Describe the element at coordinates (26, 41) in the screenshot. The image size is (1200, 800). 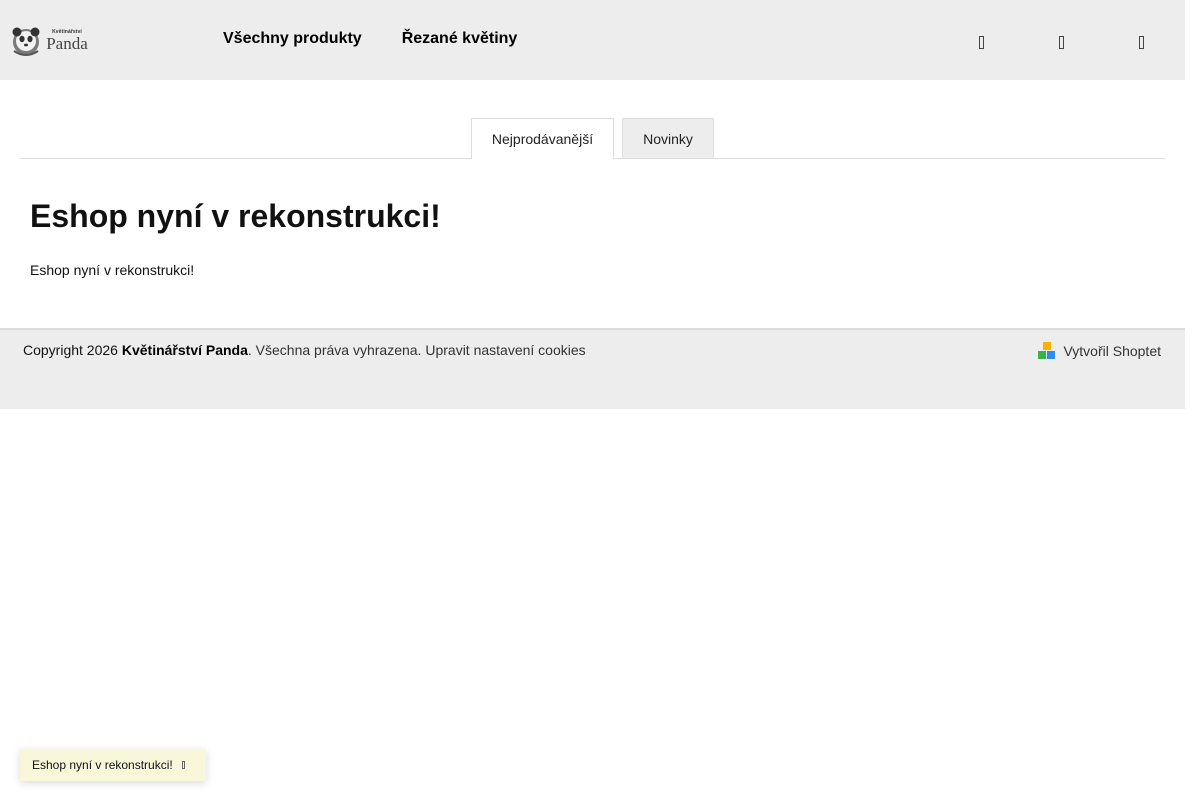
I see `panda-logo-icon` at that location.